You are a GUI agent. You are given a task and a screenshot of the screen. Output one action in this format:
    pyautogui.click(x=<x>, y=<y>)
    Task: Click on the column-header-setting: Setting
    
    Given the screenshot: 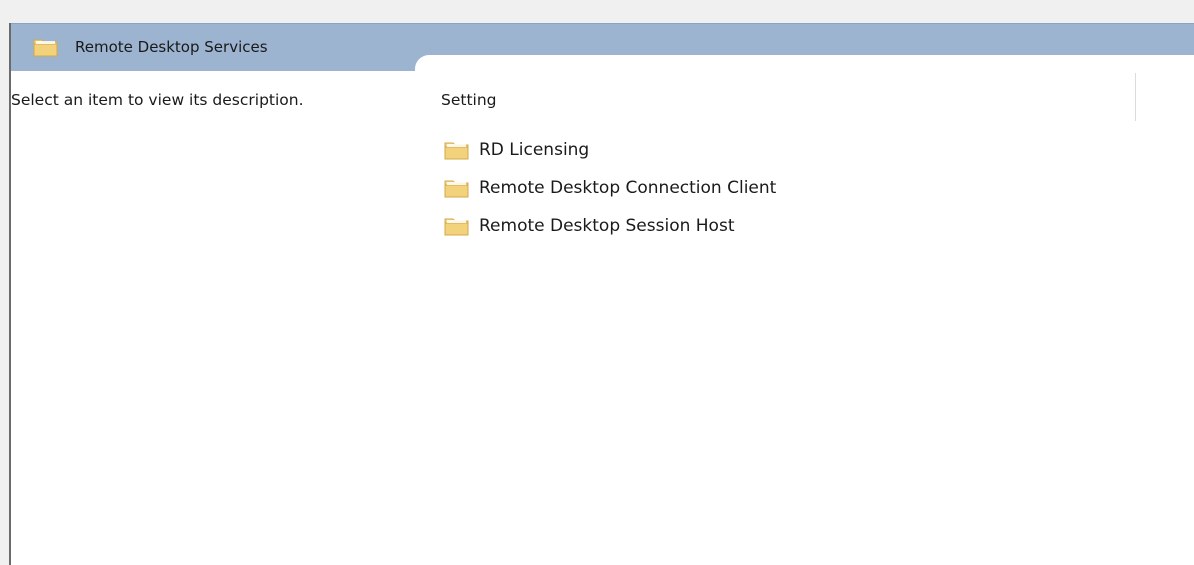 What is the action you would take?
    pyautogui.click(x=469, y=100)
    